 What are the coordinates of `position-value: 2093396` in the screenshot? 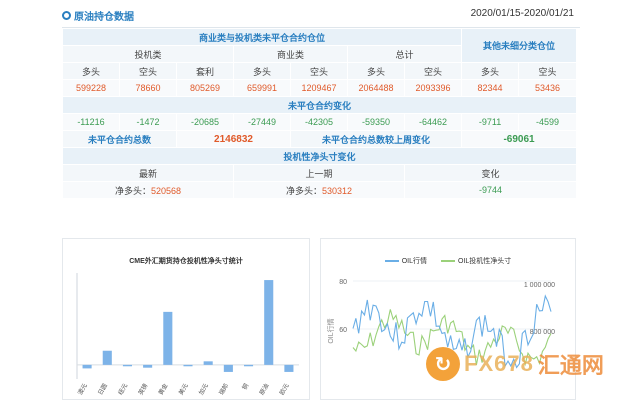 It's located at (433, 88).